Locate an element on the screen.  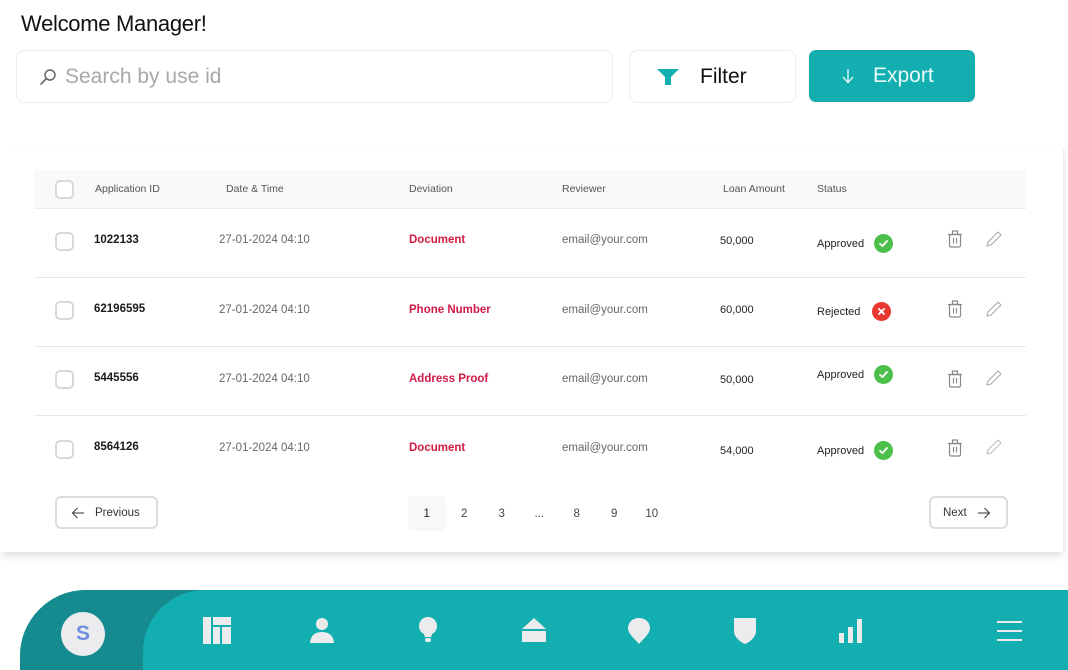
nav-item-location is located at coordinates (639, 631).